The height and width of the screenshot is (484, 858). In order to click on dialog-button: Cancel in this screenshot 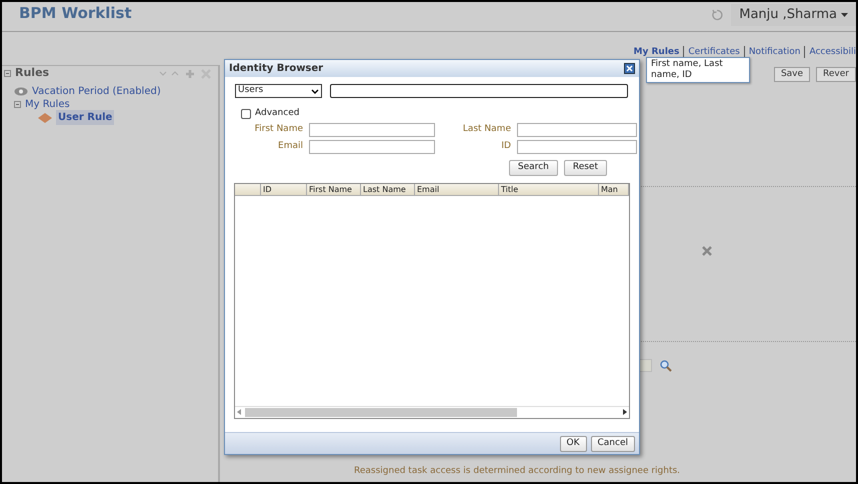, I will do `click(612, 444)`.